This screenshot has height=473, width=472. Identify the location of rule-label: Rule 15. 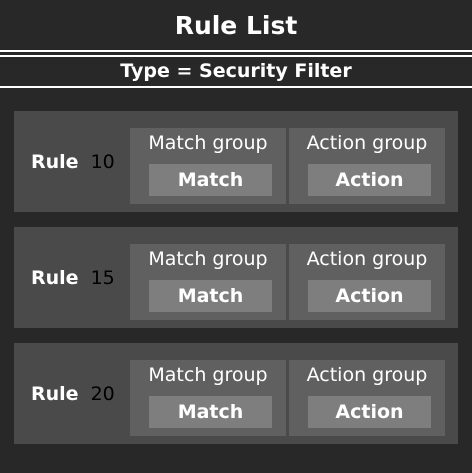
(83, 277).